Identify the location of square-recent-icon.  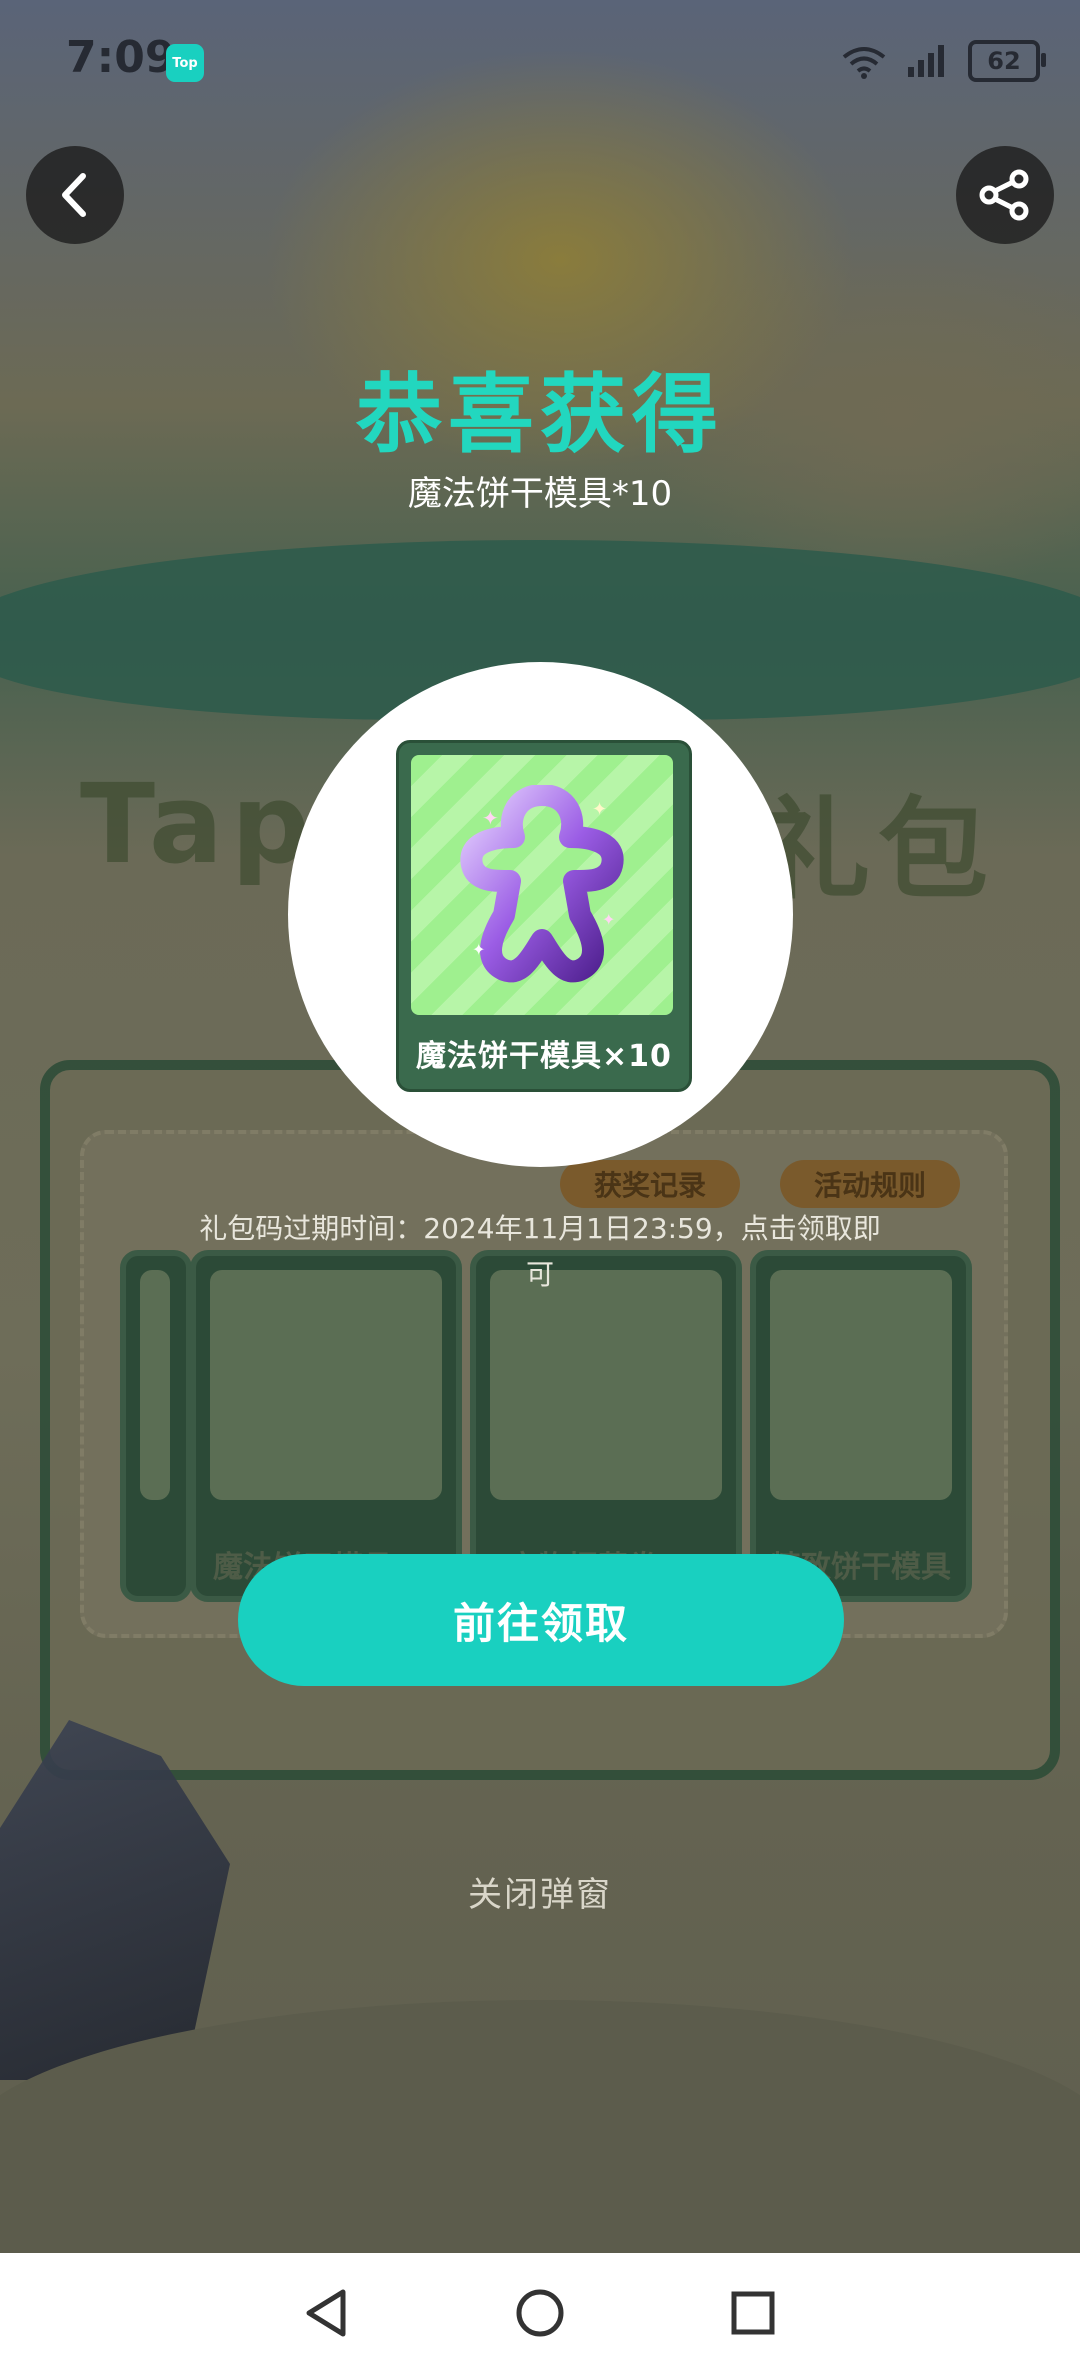
(753, 2313).